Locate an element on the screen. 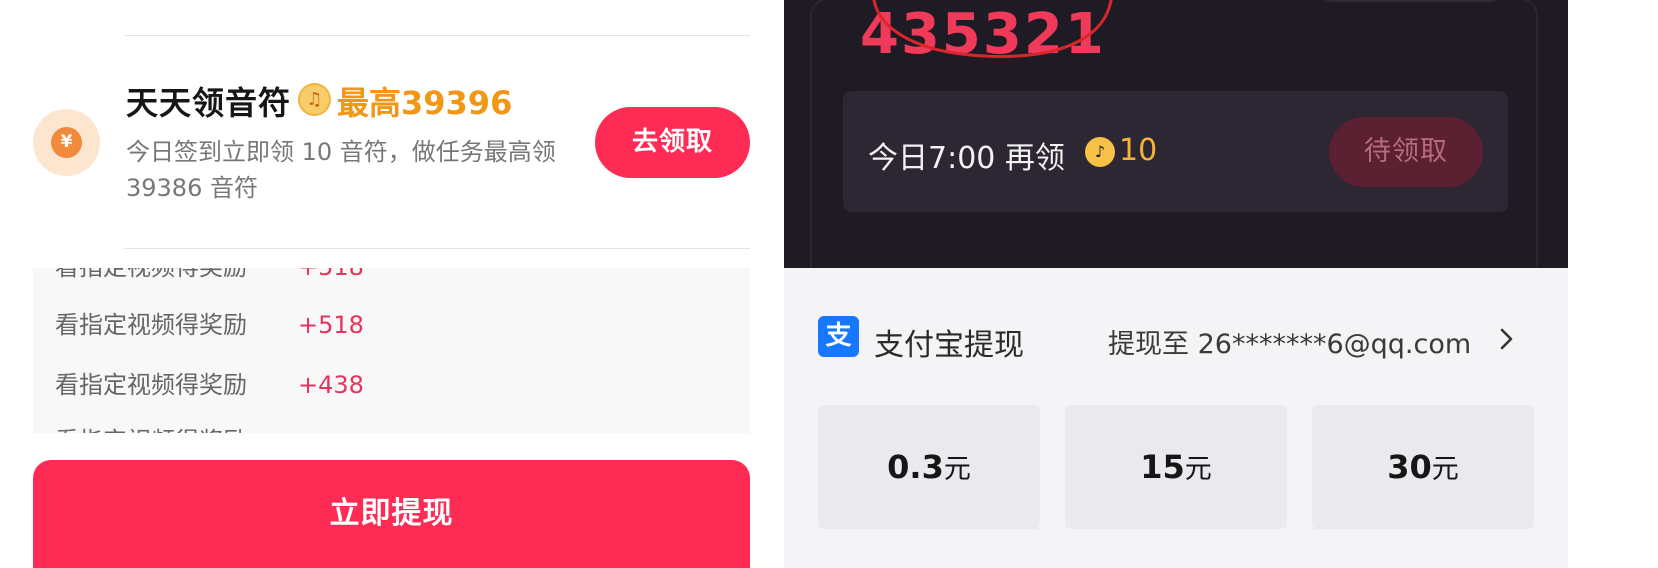 This screenshot has height=568, width=1658. list-item: 看指定视频得奖励 is located at coordinates (176, 428).